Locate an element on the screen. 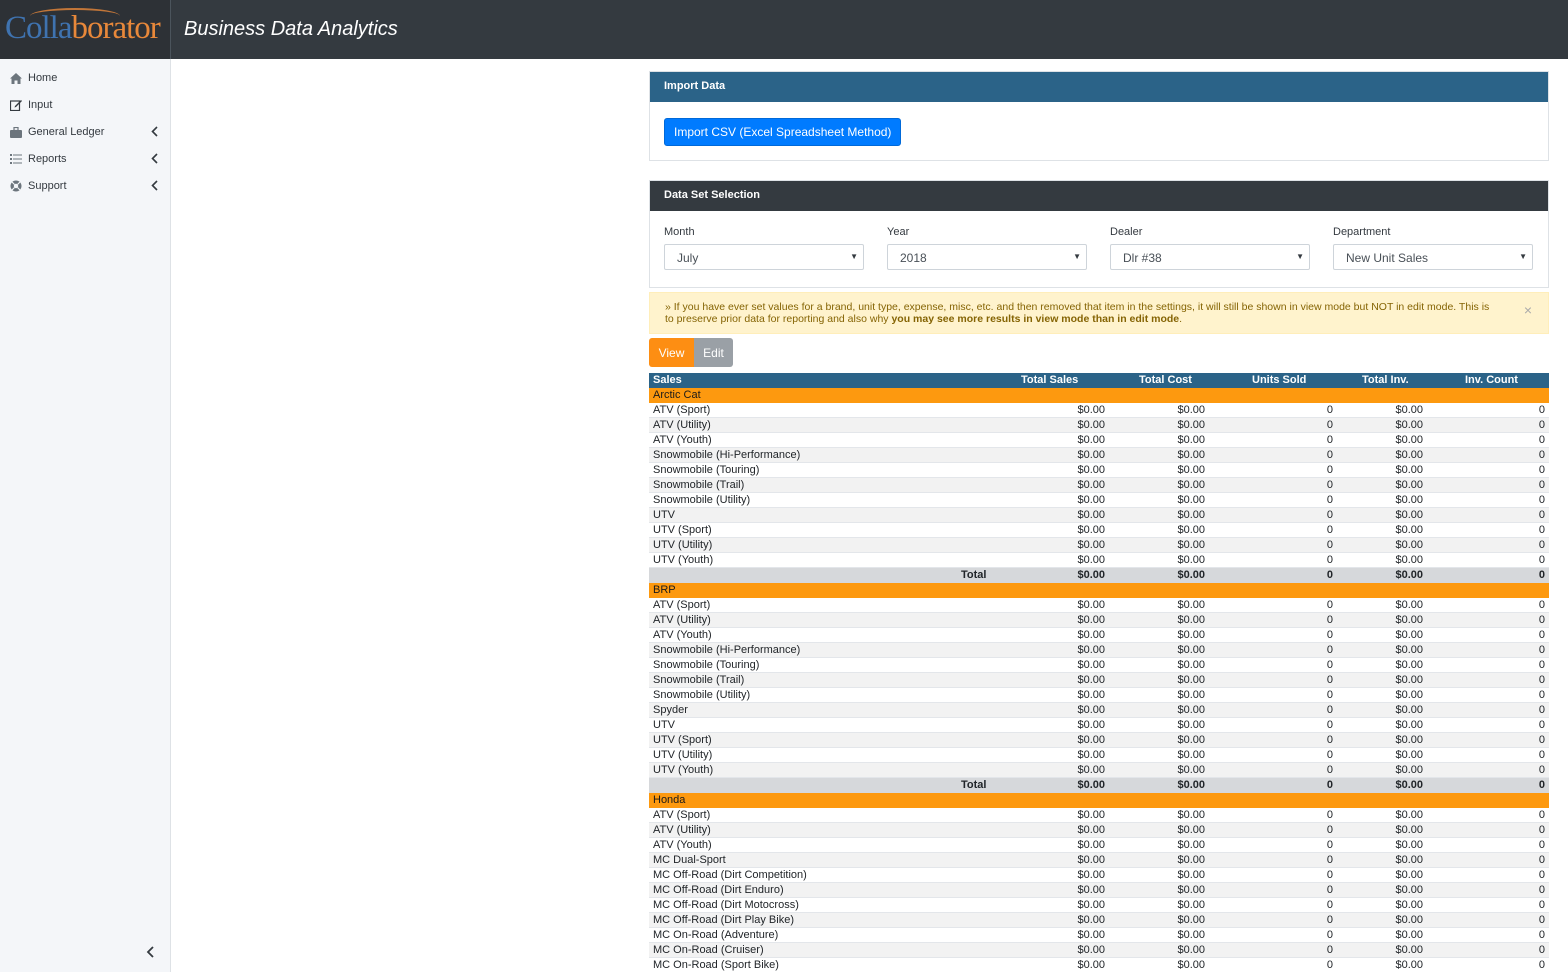 This screenshot has width=1568, height=972. sidebar-item-home: Home is located at coordinates (85, 78).